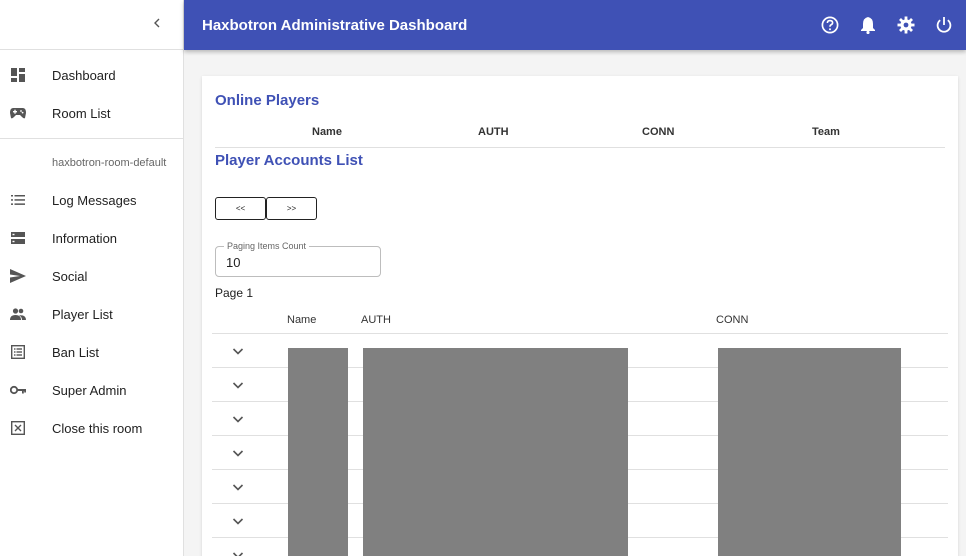 This screenshot has height=556, width=966. I want to click on sidebar-item-super-admin: Super Admin, so click(91, 390).